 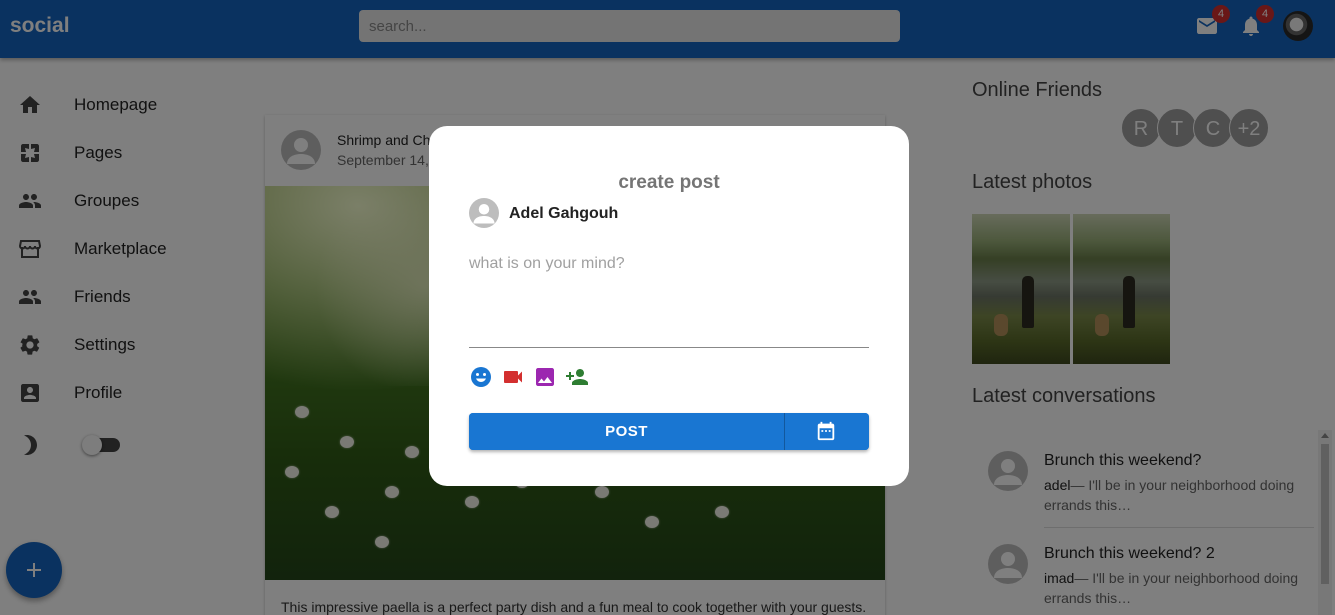 What do you see at coordinates (545, 377) in the screenshot?
I see `image-icon` at bounding box center [545, 377].